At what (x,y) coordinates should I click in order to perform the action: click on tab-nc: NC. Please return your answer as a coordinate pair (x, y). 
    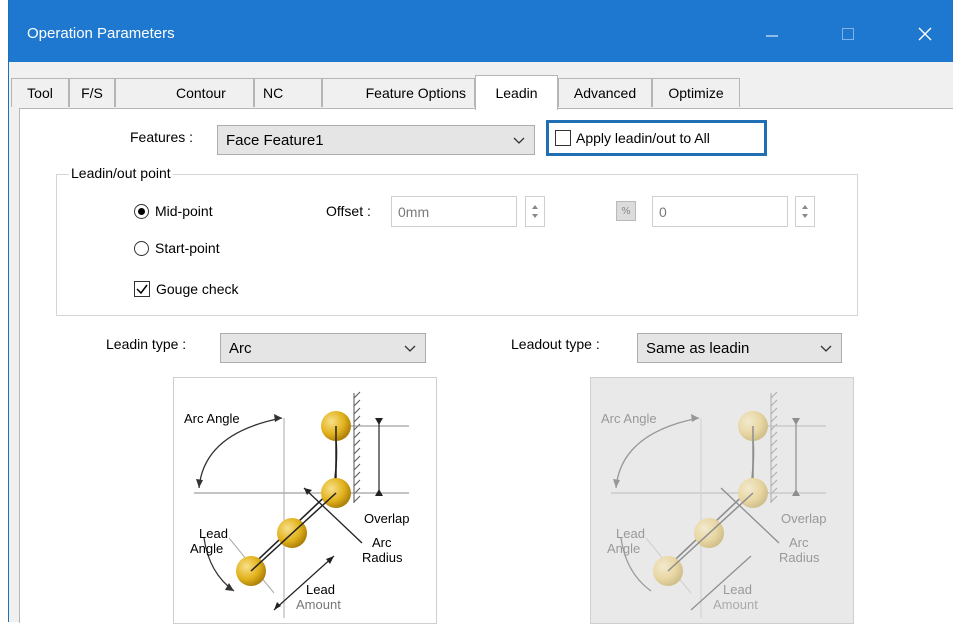
    Looking at the image, I should click on (288, 92).